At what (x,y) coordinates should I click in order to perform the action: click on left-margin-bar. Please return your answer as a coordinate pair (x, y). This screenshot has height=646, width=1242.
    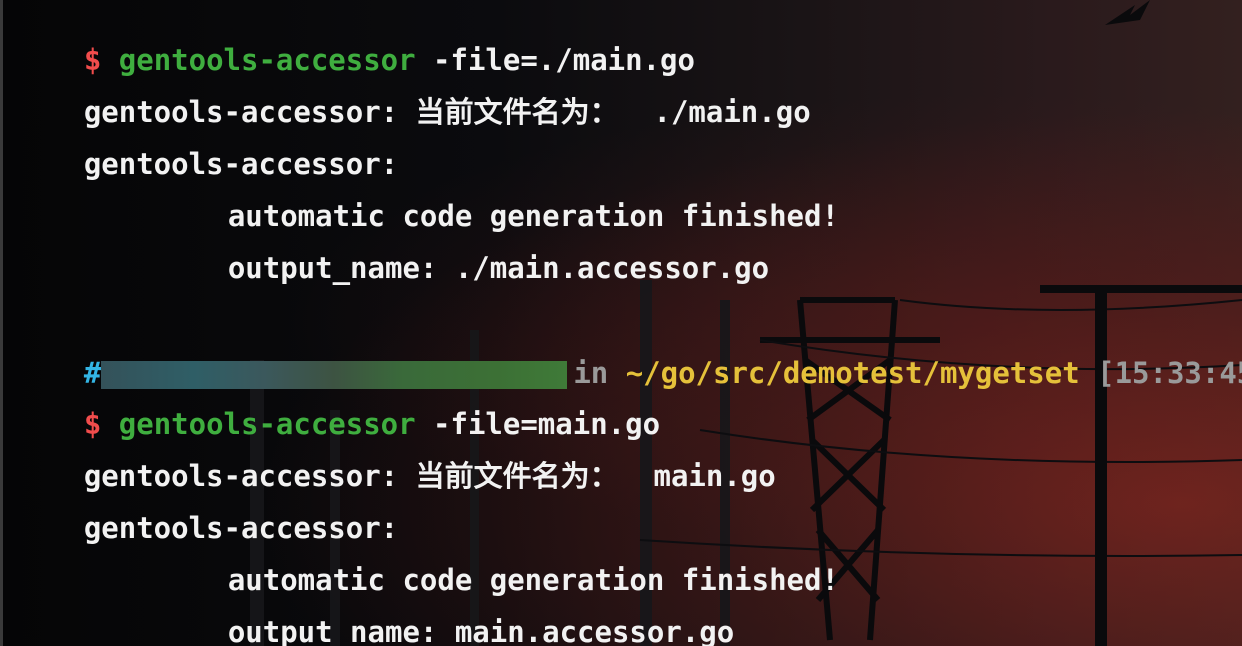
    Looking at the image, I should click on (1, 323).